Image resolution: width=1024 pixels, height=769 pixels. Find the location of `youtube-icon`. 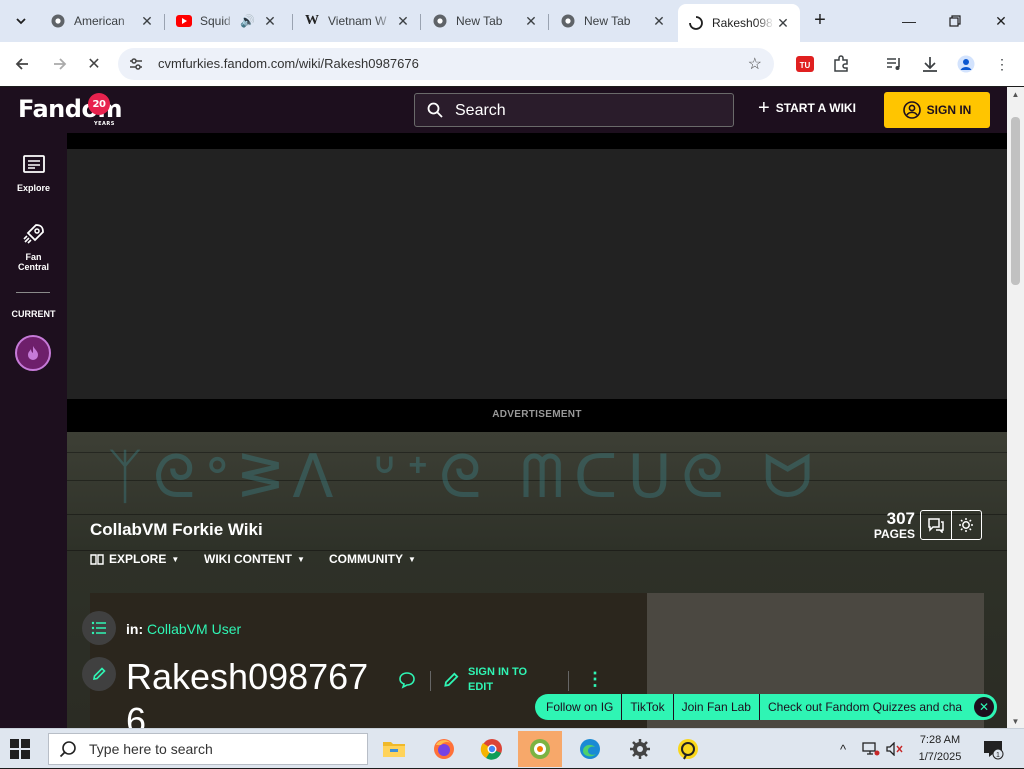

youtube-icon is located at coordinates (184, 21).